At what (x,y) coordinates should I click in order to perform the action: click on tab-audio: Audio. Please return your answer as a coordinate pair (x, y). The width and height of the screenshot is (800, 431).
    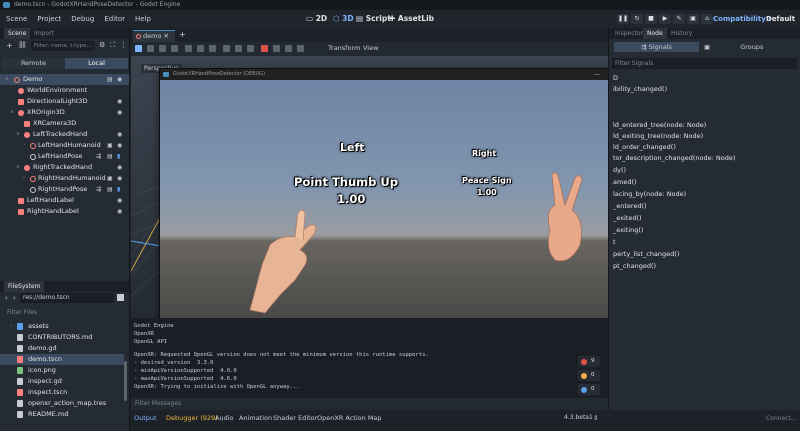
    Looking at the image, I should click on (224, 418).